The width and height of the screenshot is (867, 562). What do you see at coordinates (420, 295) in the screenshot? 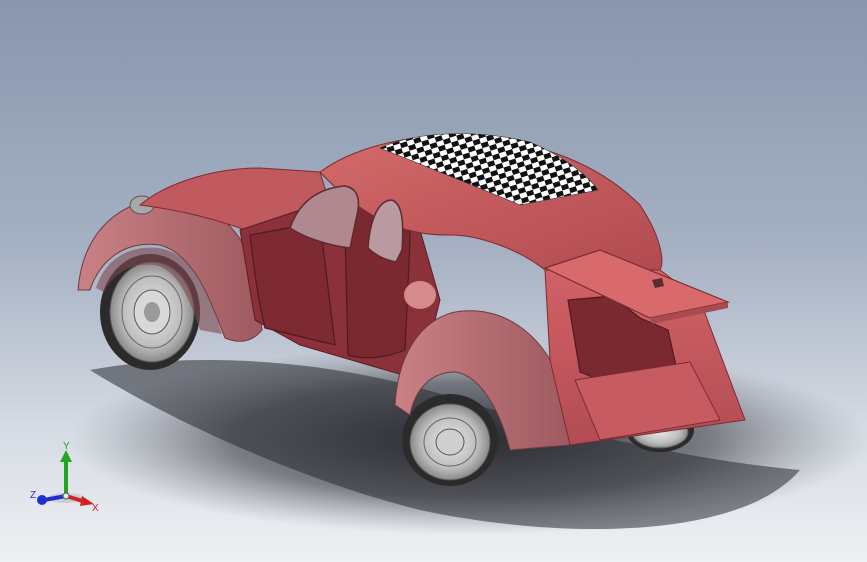
I see `interior-seat` at bounding box center [420, 295].